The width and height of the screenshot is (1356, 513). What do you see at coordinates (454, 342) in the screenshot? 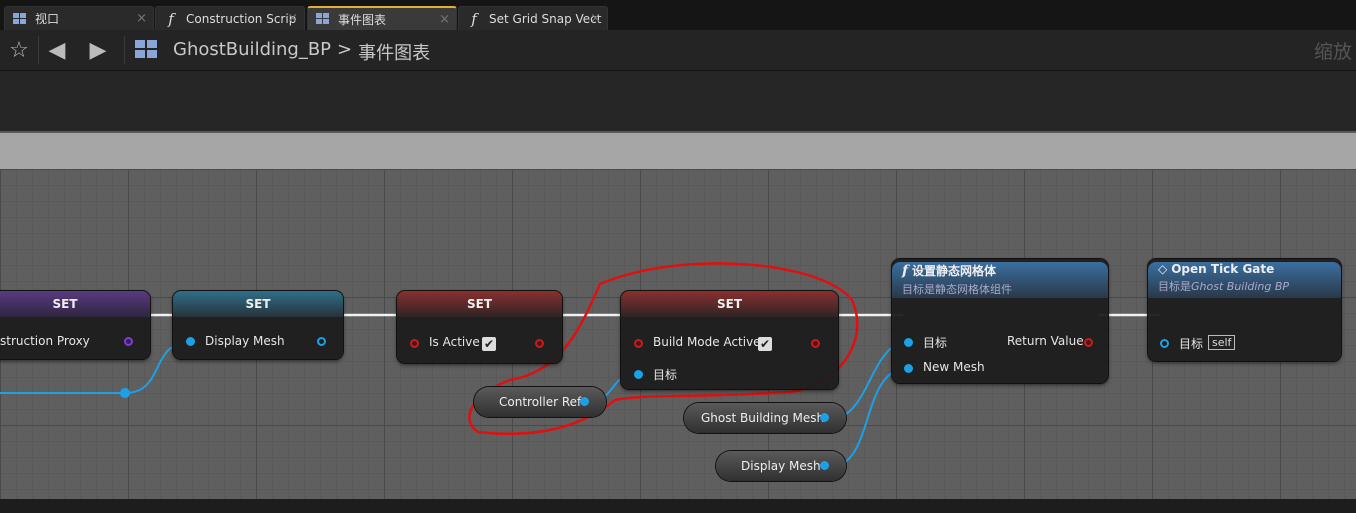
I see `pin-label: Is Active` at bounding box center [454, 342].